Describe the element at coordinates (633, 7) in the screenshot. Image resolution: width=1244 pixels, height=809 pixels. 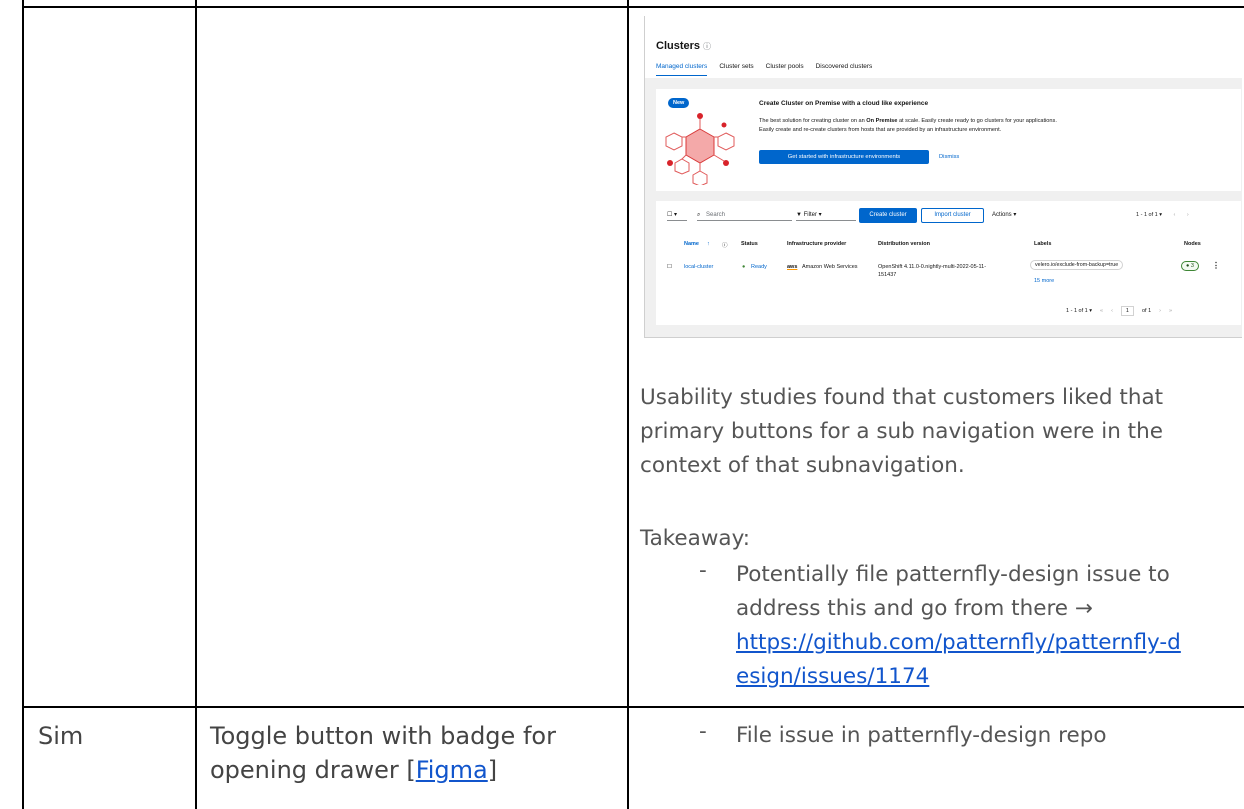
I see `table-row-divider-top` at that location.